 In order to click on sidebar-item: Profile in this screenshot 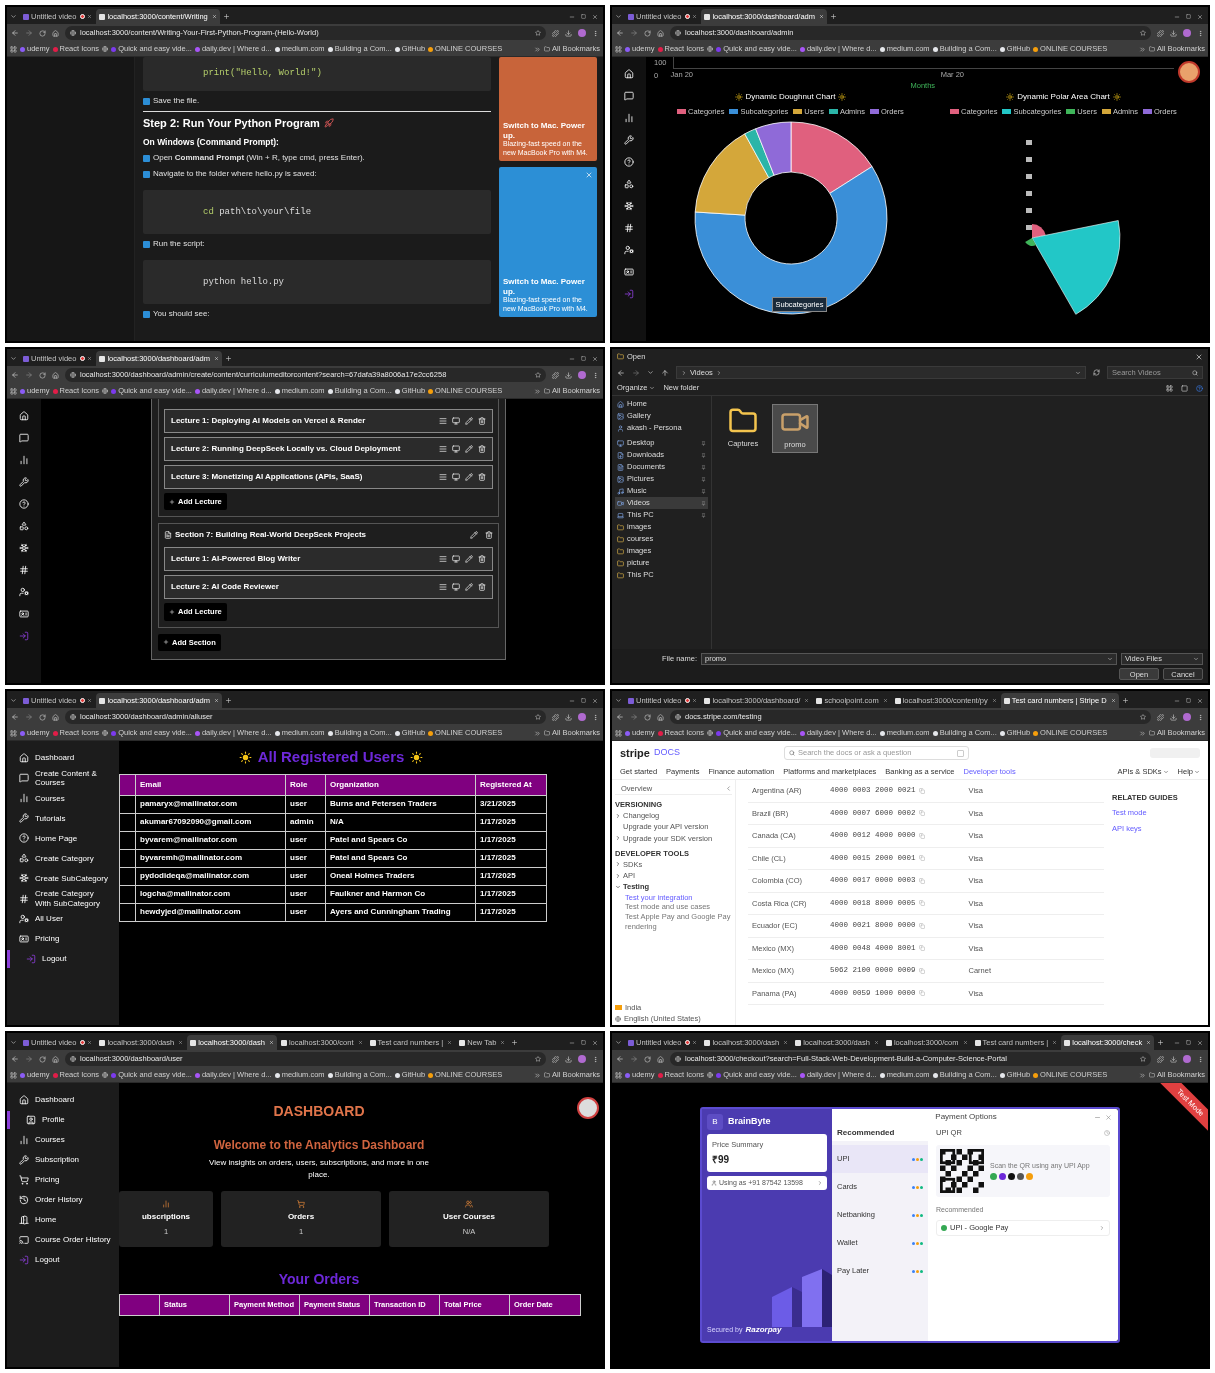, I will do `click(63, 1120)`.